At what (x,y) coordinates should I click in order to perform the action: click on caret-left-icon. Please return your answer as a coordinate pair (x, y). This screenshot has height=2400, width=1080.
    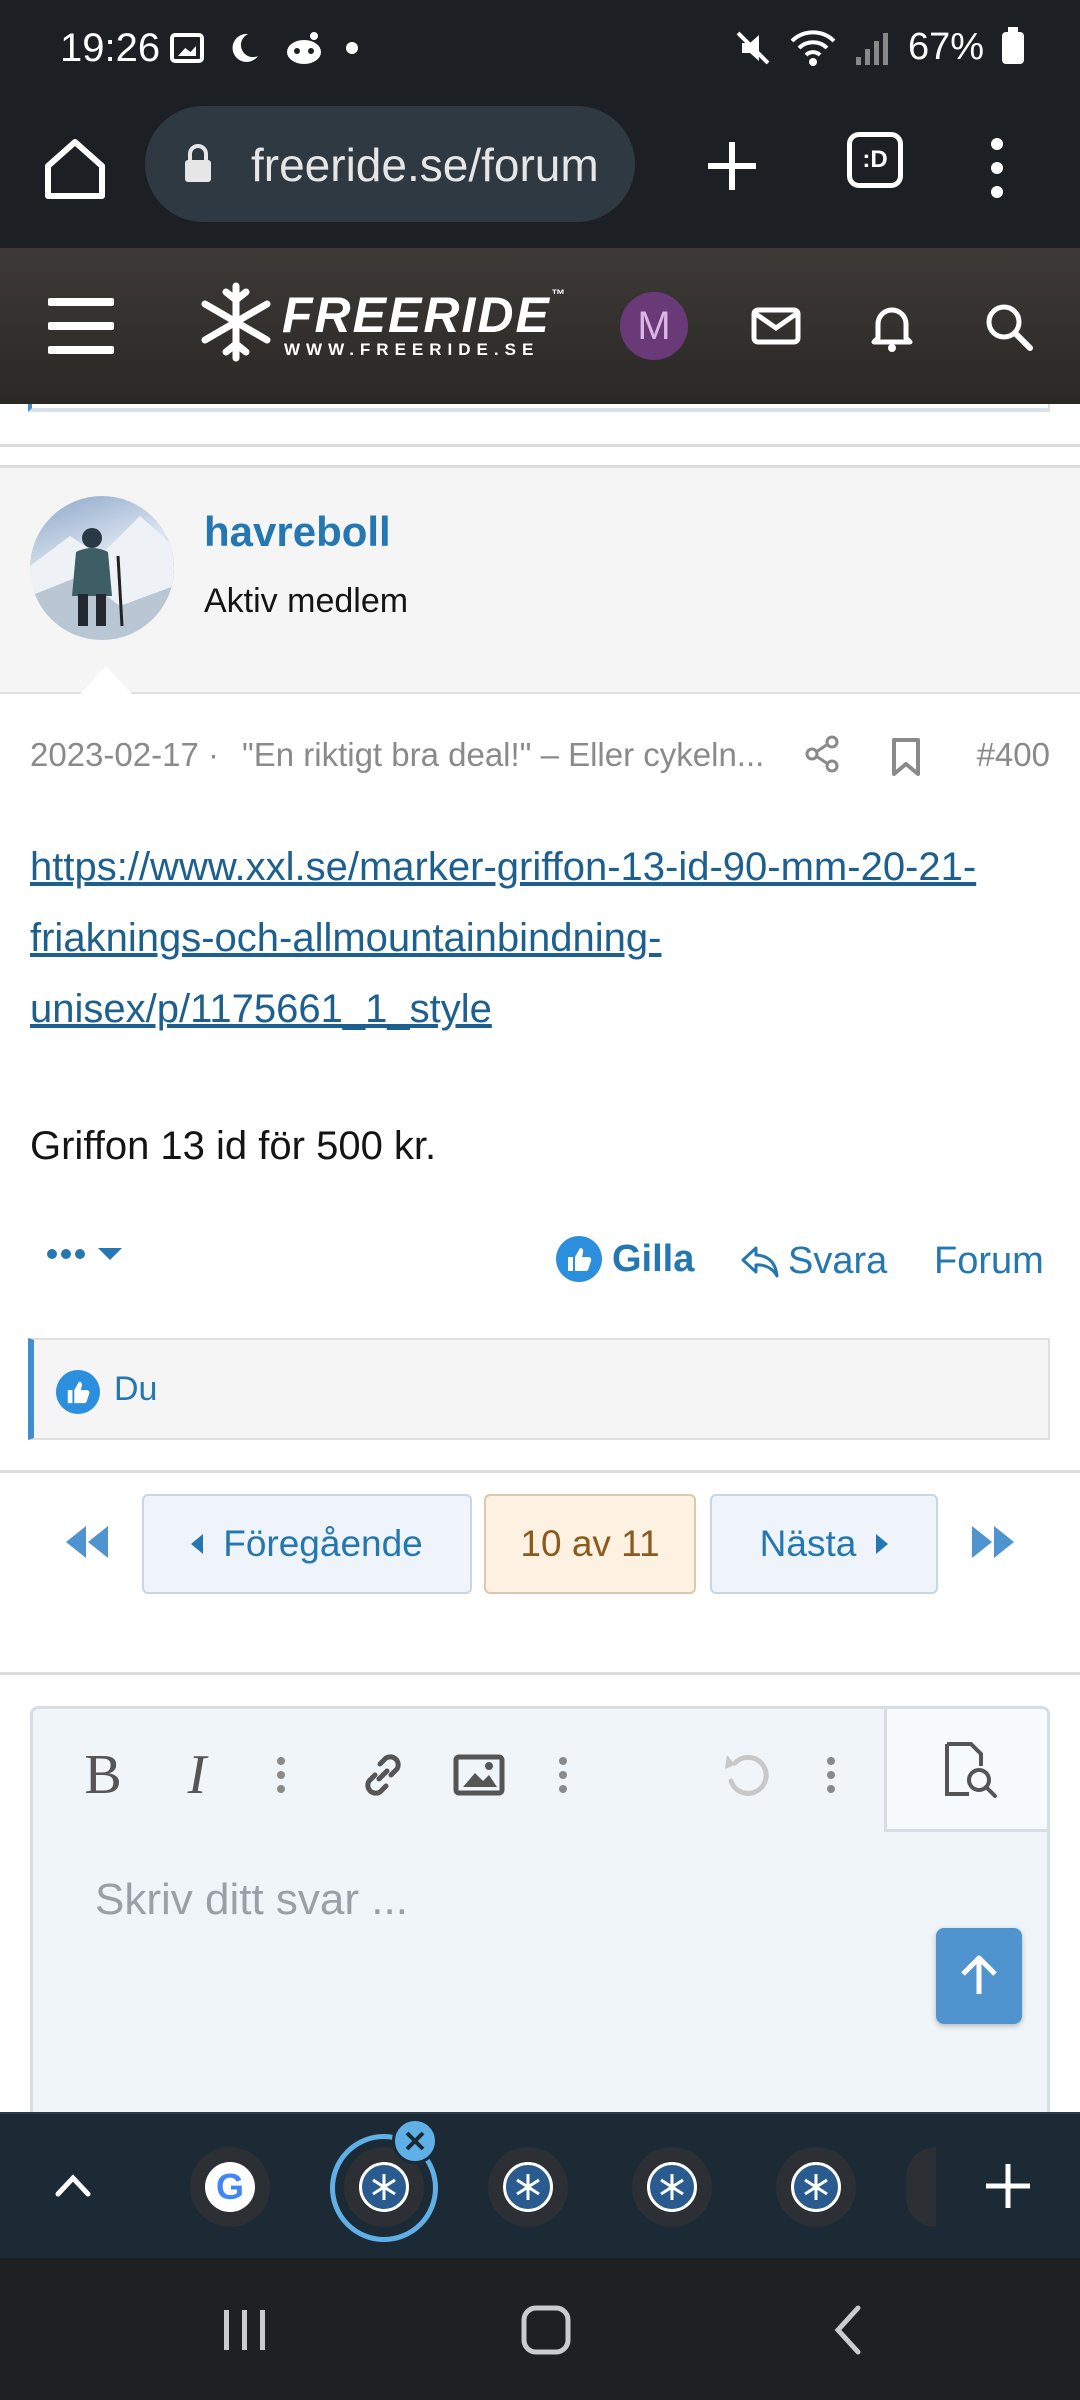
    Looking at the image, I should click on (197, 1544).